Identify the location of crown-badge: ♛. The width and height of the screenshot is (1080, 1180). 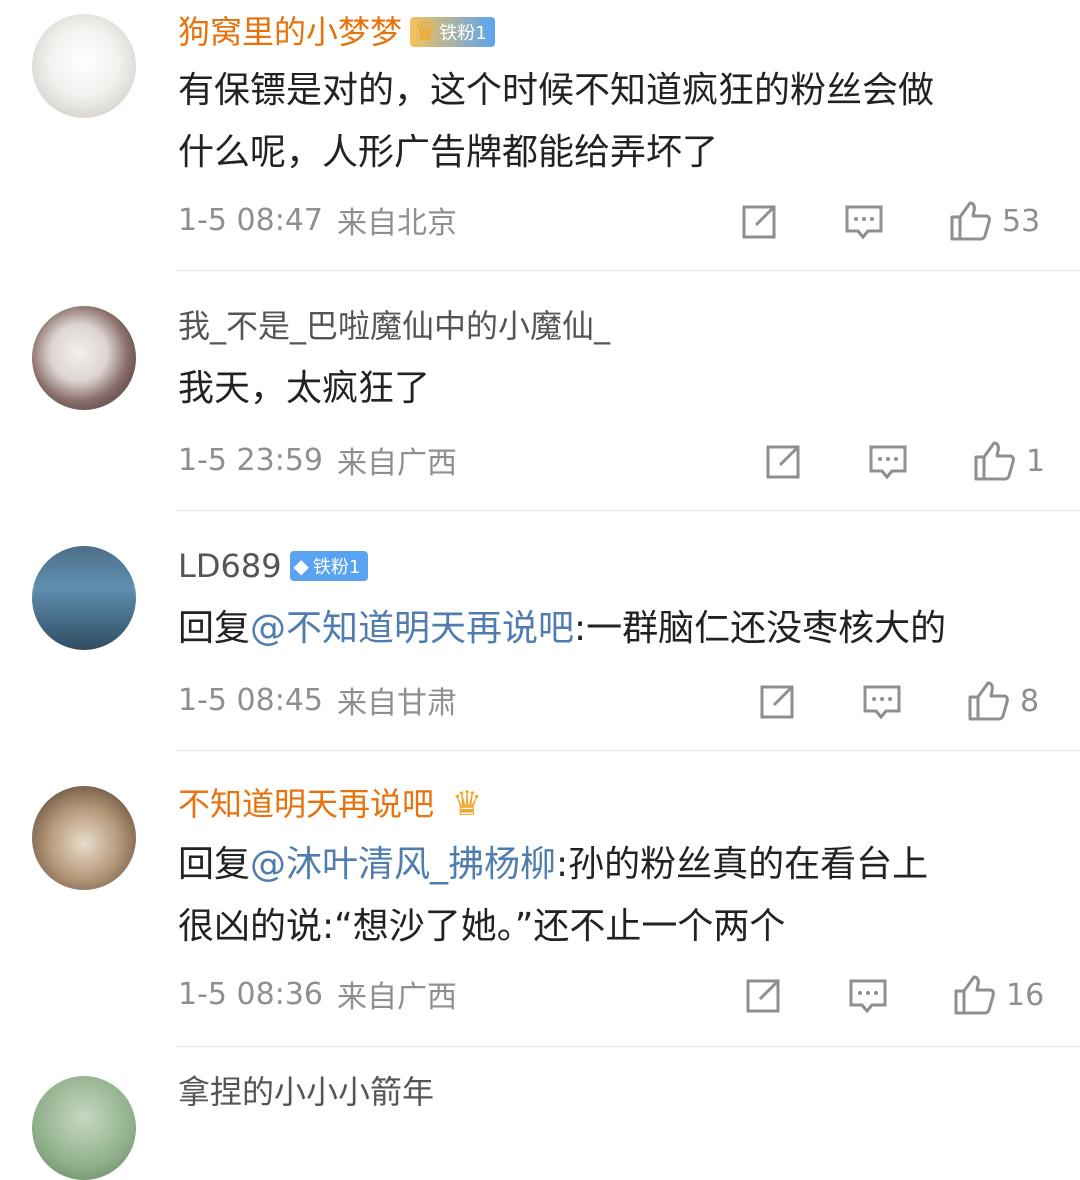
(468, 804).